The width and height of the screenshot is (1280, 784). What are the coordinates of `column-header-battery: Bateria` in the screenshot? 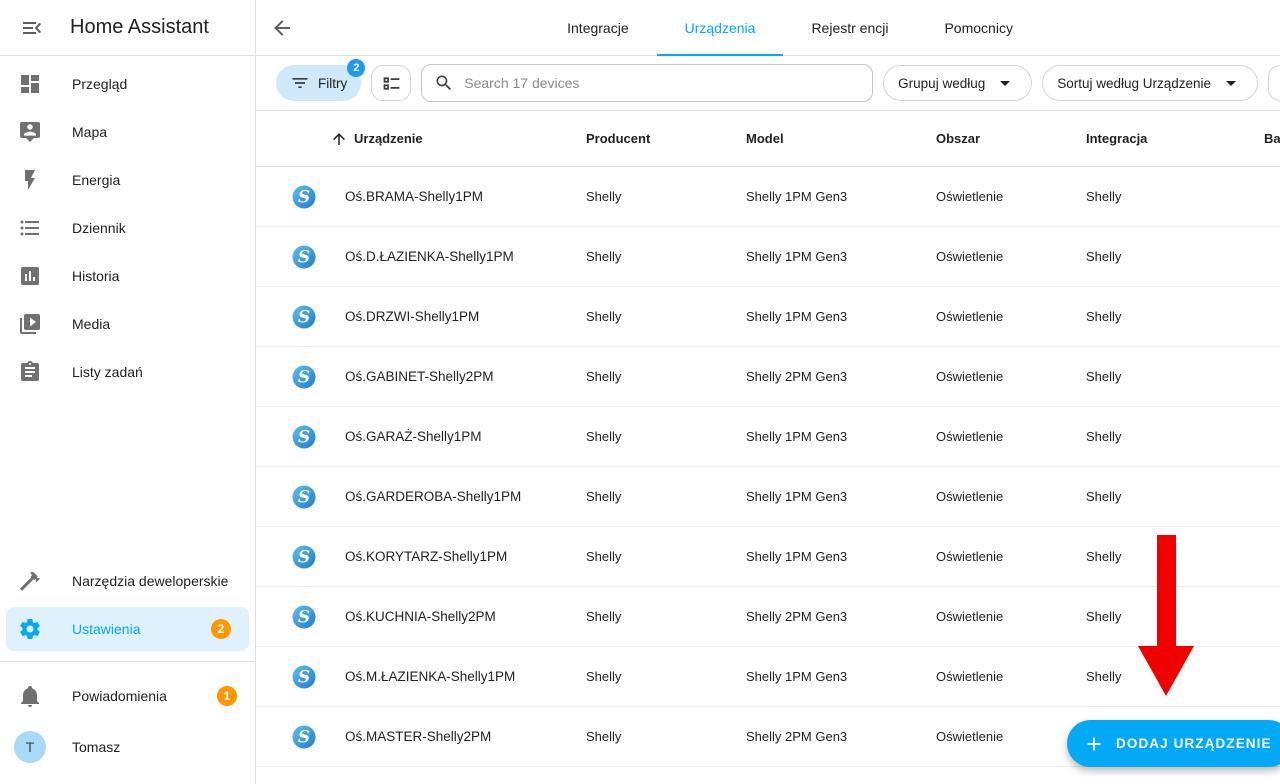 It's located at (1272, 138).